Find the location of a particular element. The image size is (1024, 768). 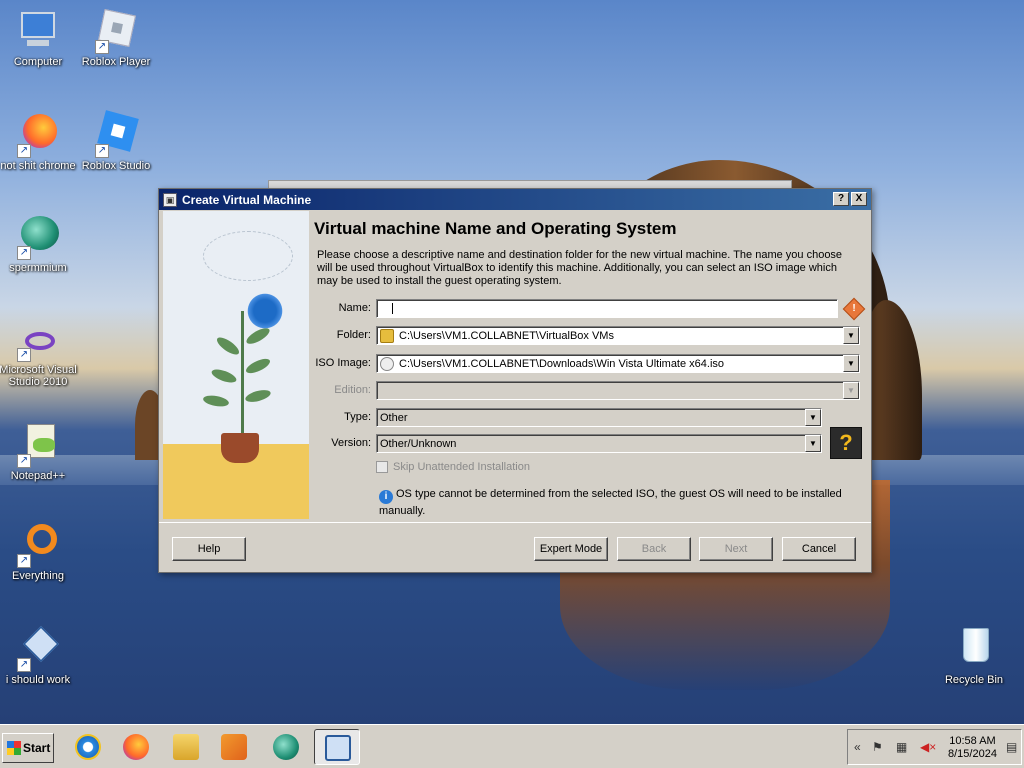

media-player-icon is located at coordinates (234, 747).